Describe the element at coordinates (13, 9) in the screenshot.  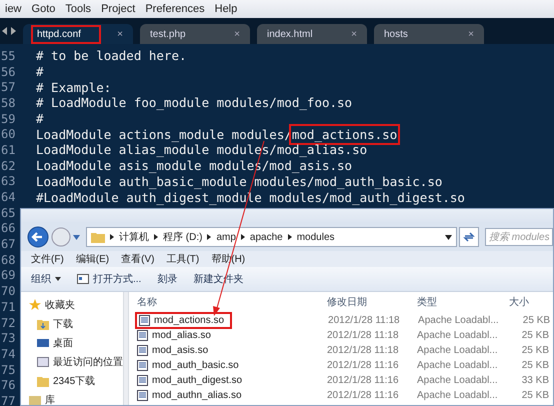
I see `menu-item: iew` at that location.